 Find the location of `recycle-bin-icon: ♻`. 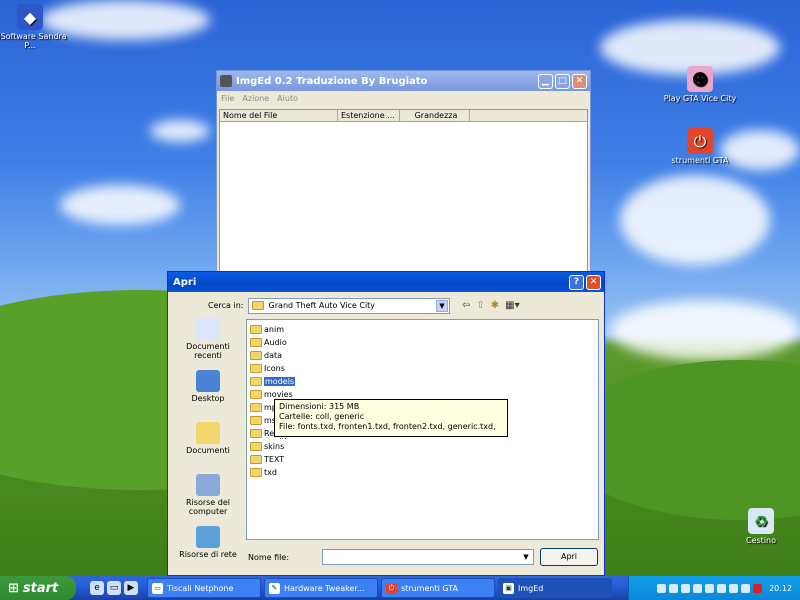

recycle-bin-icon: ♻ is located at coordinates (761, 521).